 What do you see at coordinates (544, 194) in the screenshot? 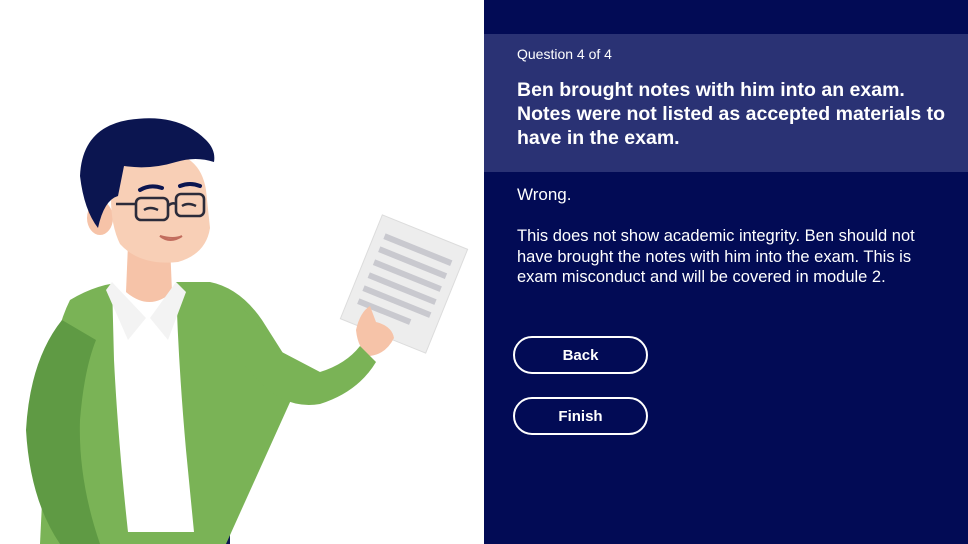
I see `feedback-title: Wrong.` at bounding box center [544, 194].